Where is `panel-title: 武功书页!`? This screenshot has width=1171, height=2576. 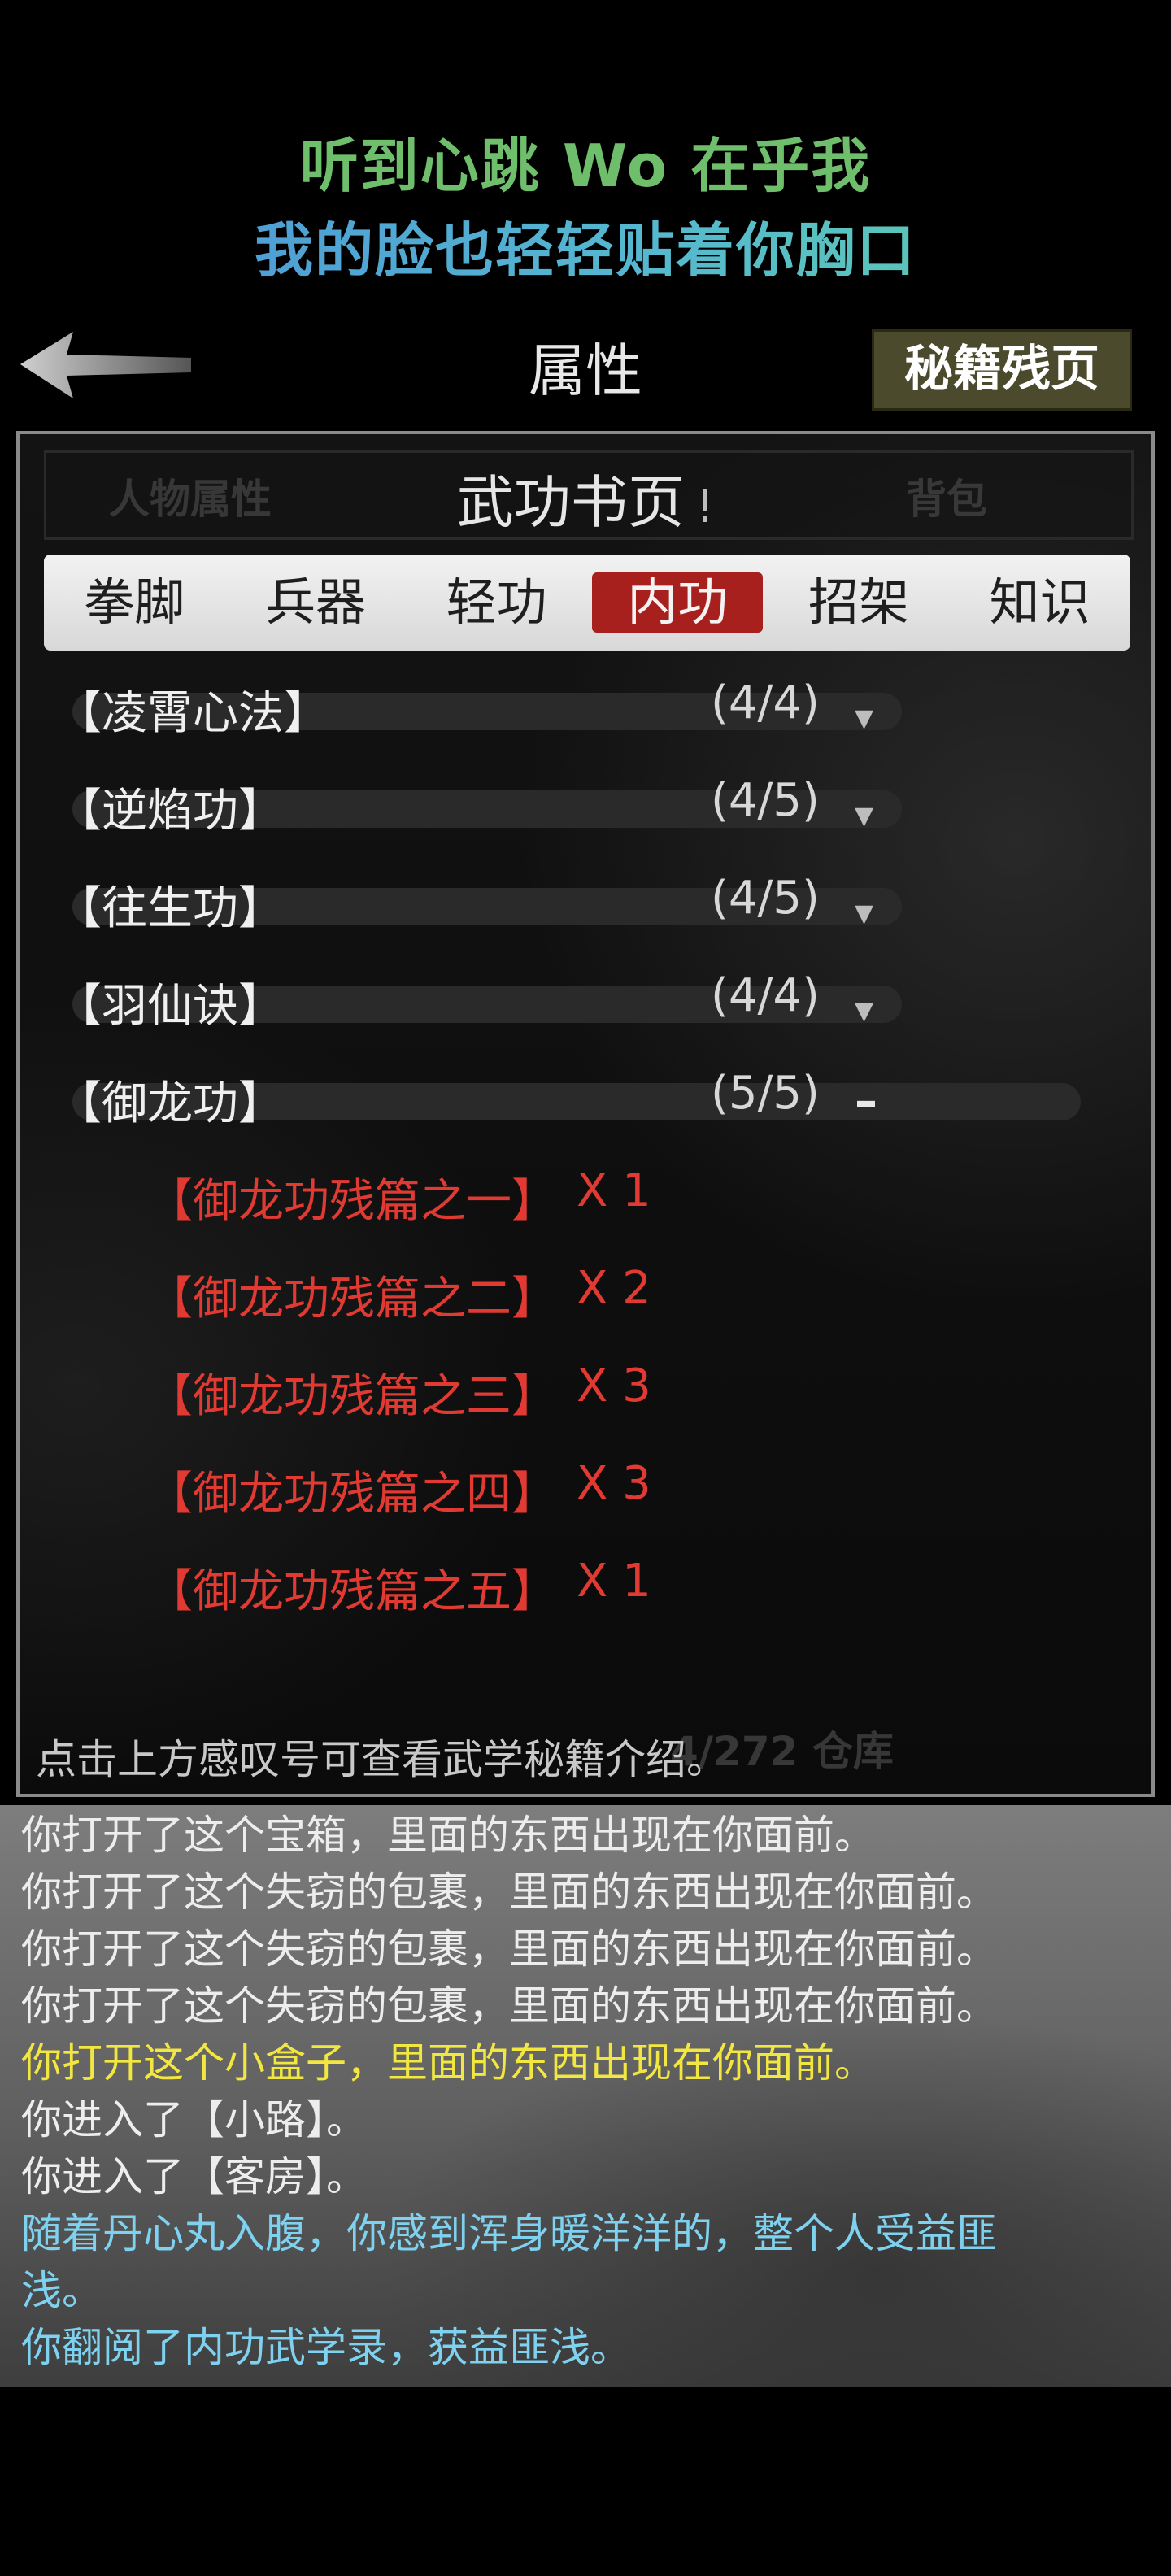
panel-title: 武功书页! is located at coordinates (585, 498).